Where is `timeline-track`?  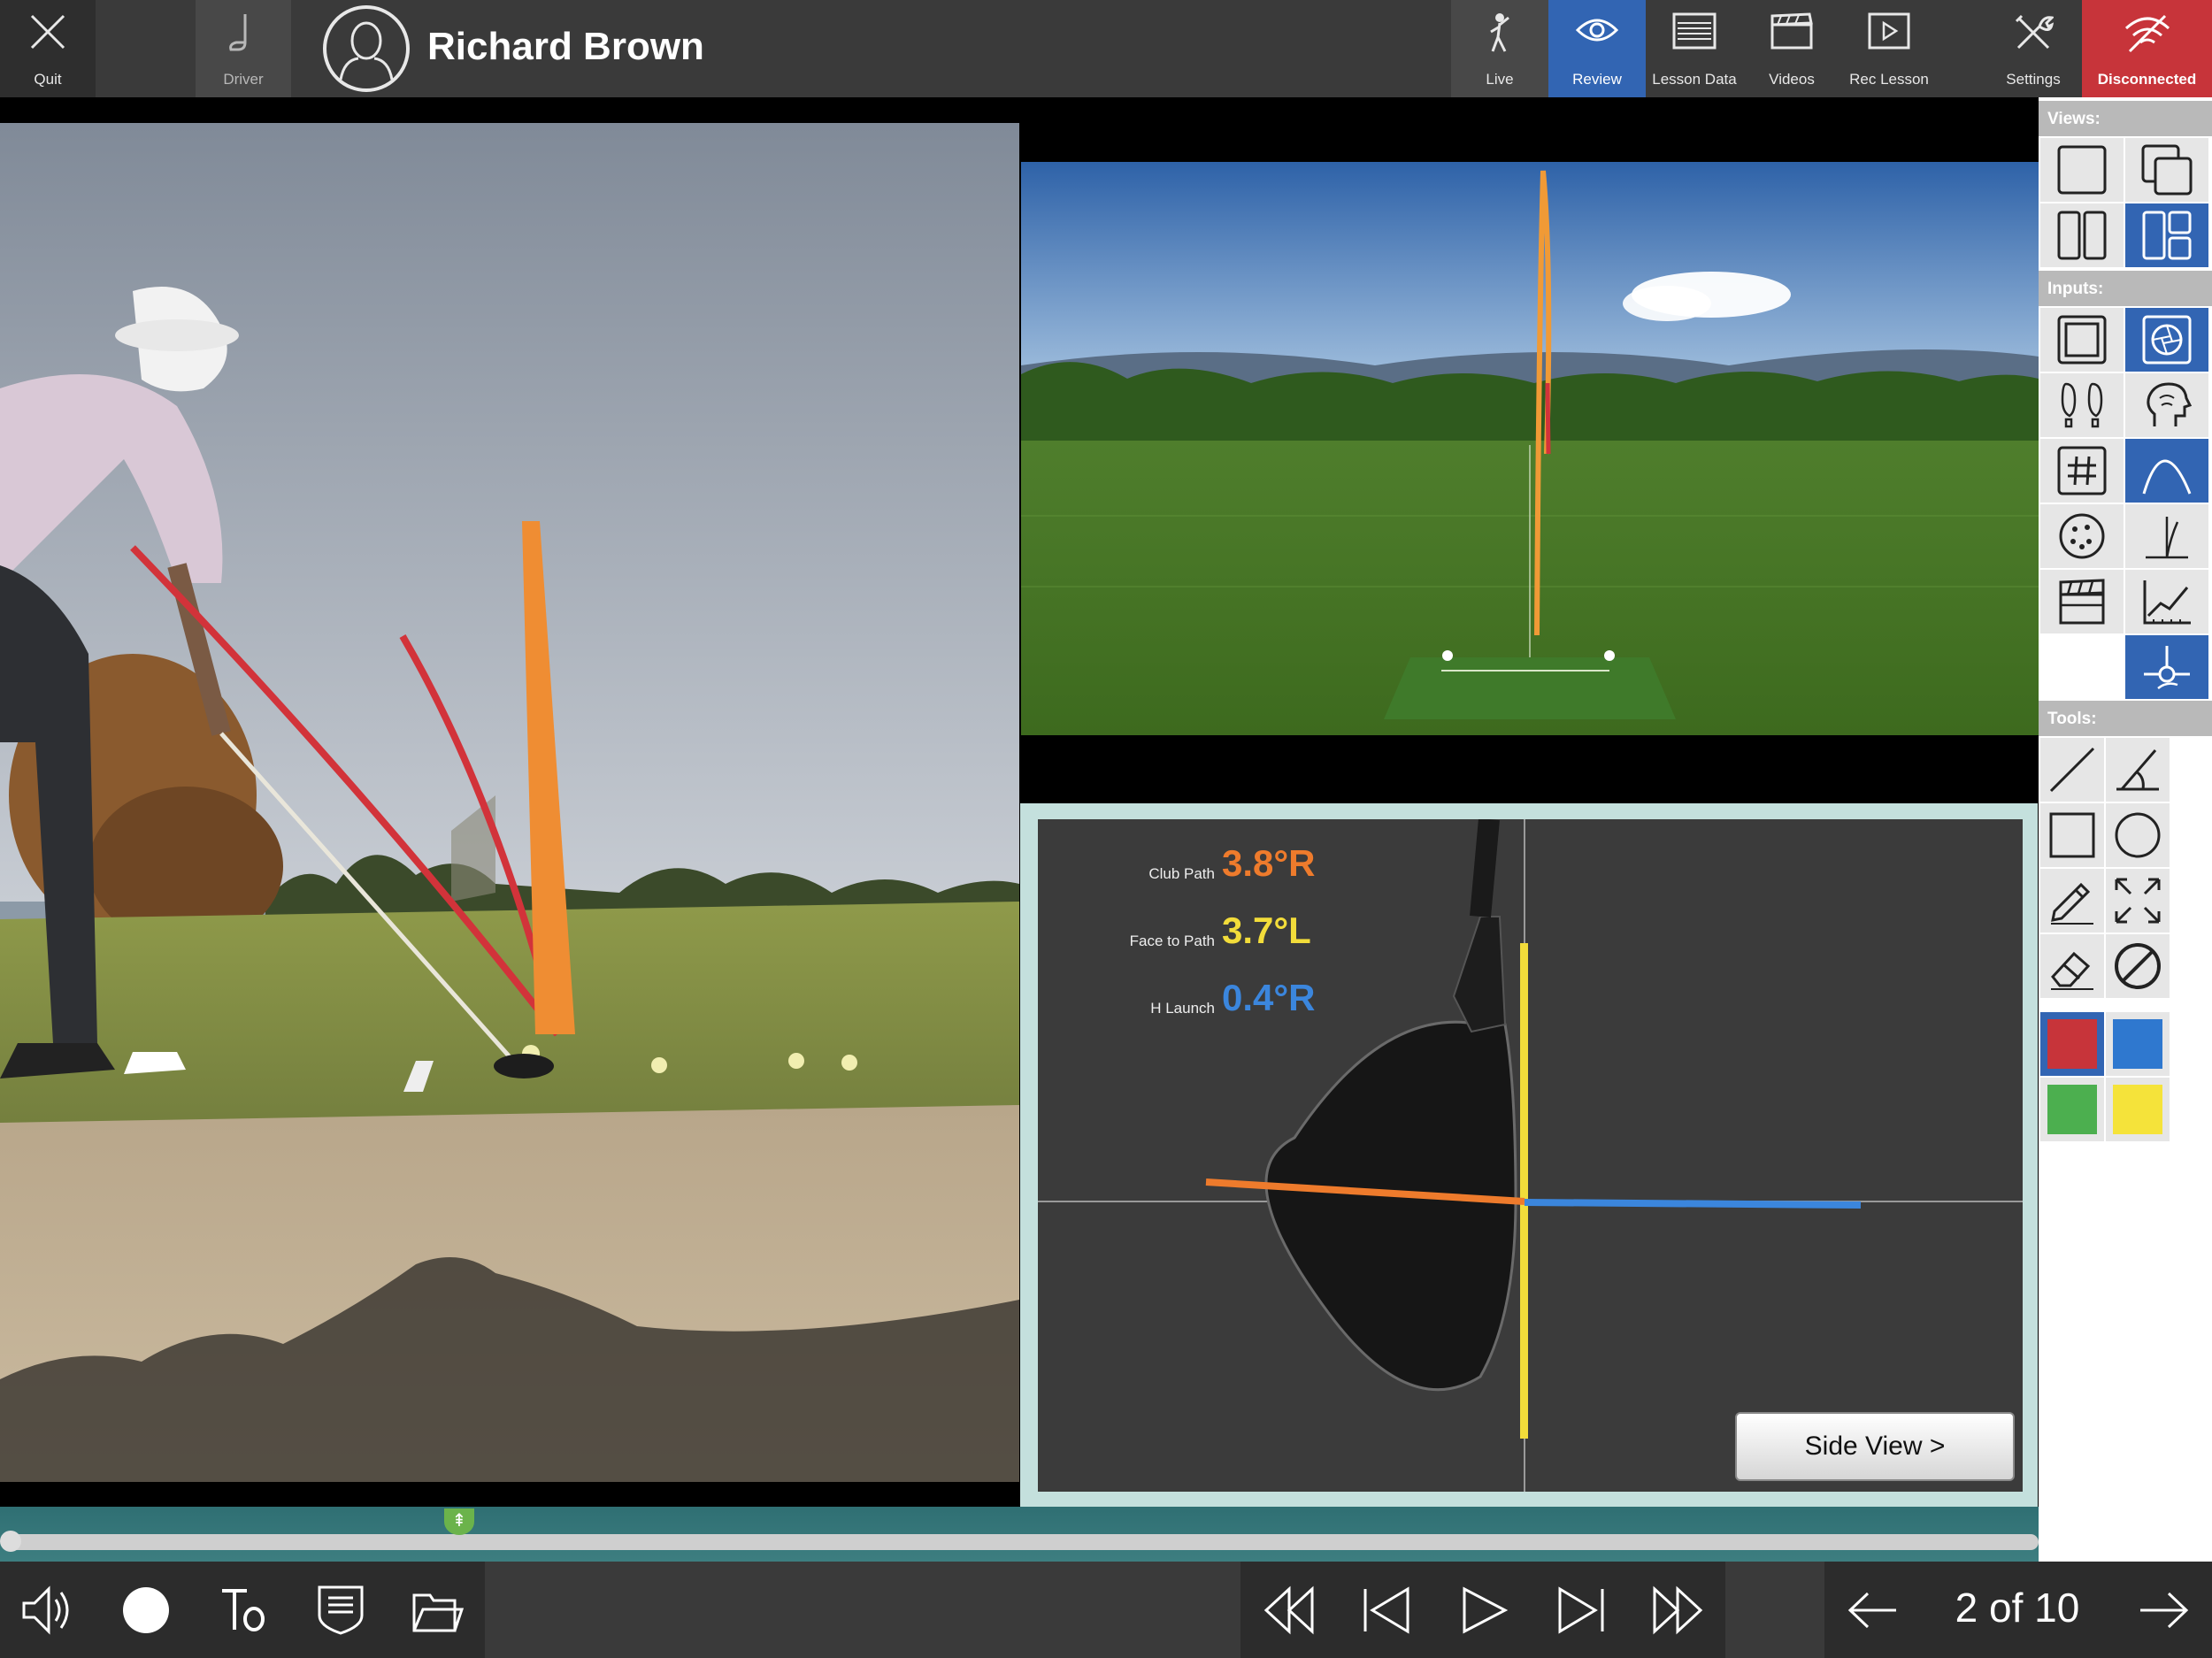 timeline-track is located at coordinates (1022, 1542).